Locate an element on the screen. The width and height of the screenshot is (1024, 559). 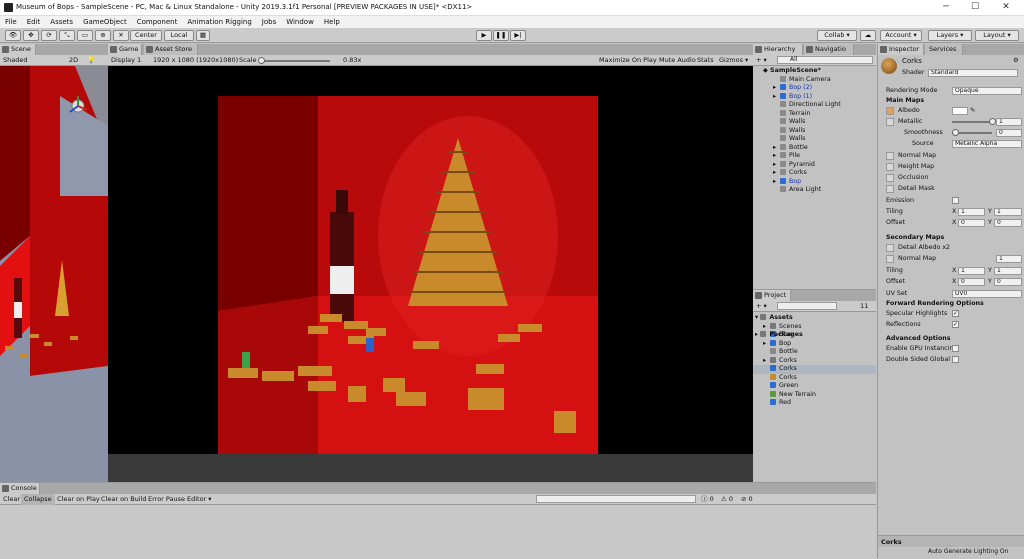
rendering-mode-dropdown: Opaque is located at coordinates (987, 91).